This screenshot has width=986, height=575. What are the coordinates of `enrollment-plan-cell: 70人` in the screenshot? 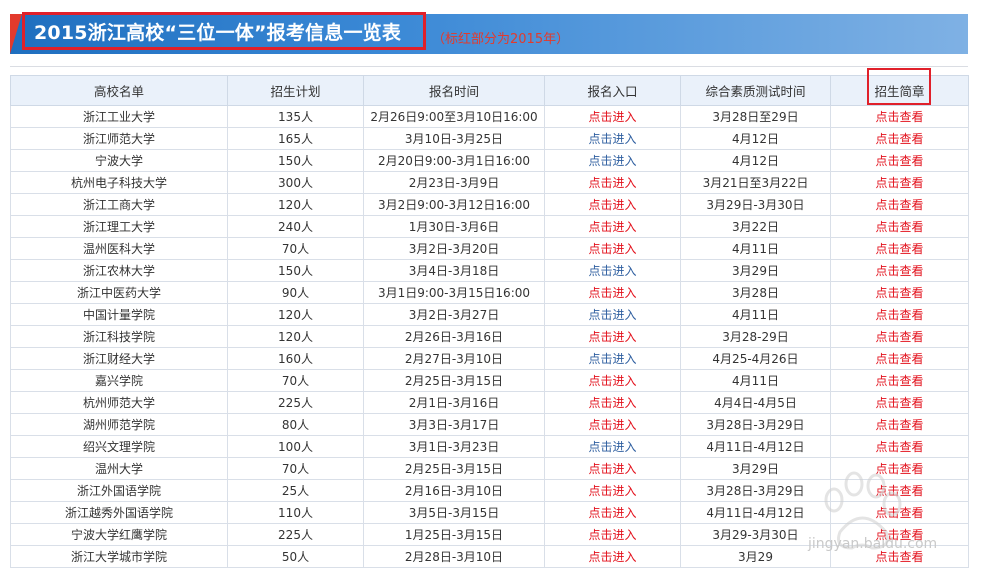 It's located at (295, 468).